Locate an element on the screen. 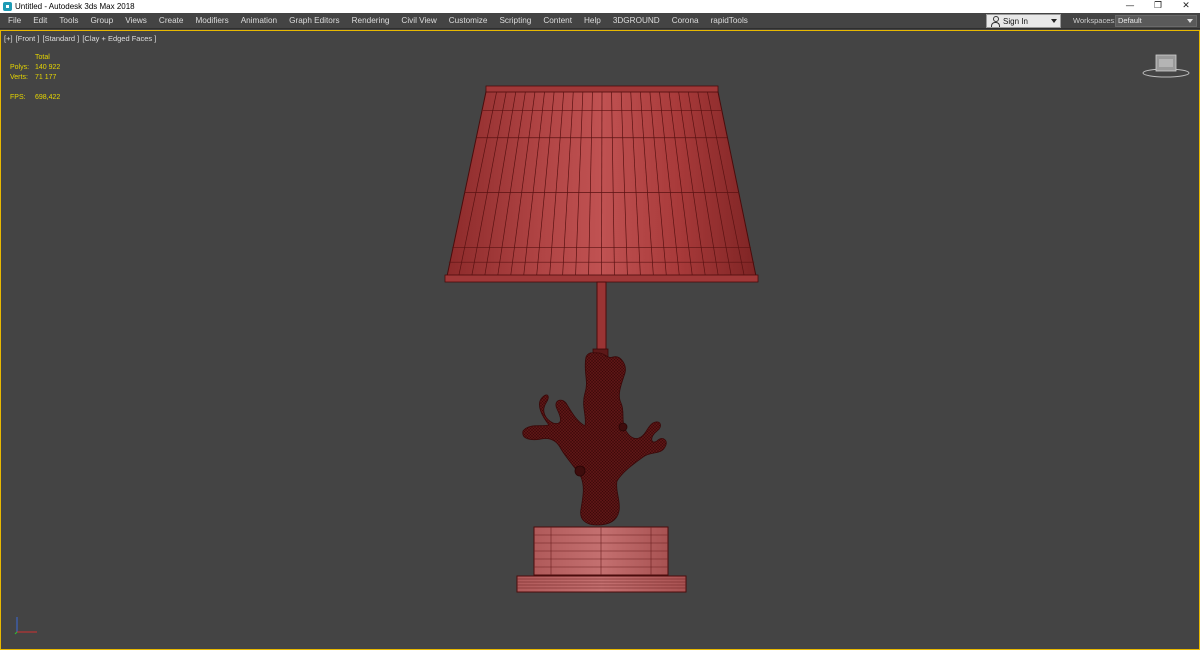 The image size is (1200, 650). lamp-base is located at coordinates (601, 559).